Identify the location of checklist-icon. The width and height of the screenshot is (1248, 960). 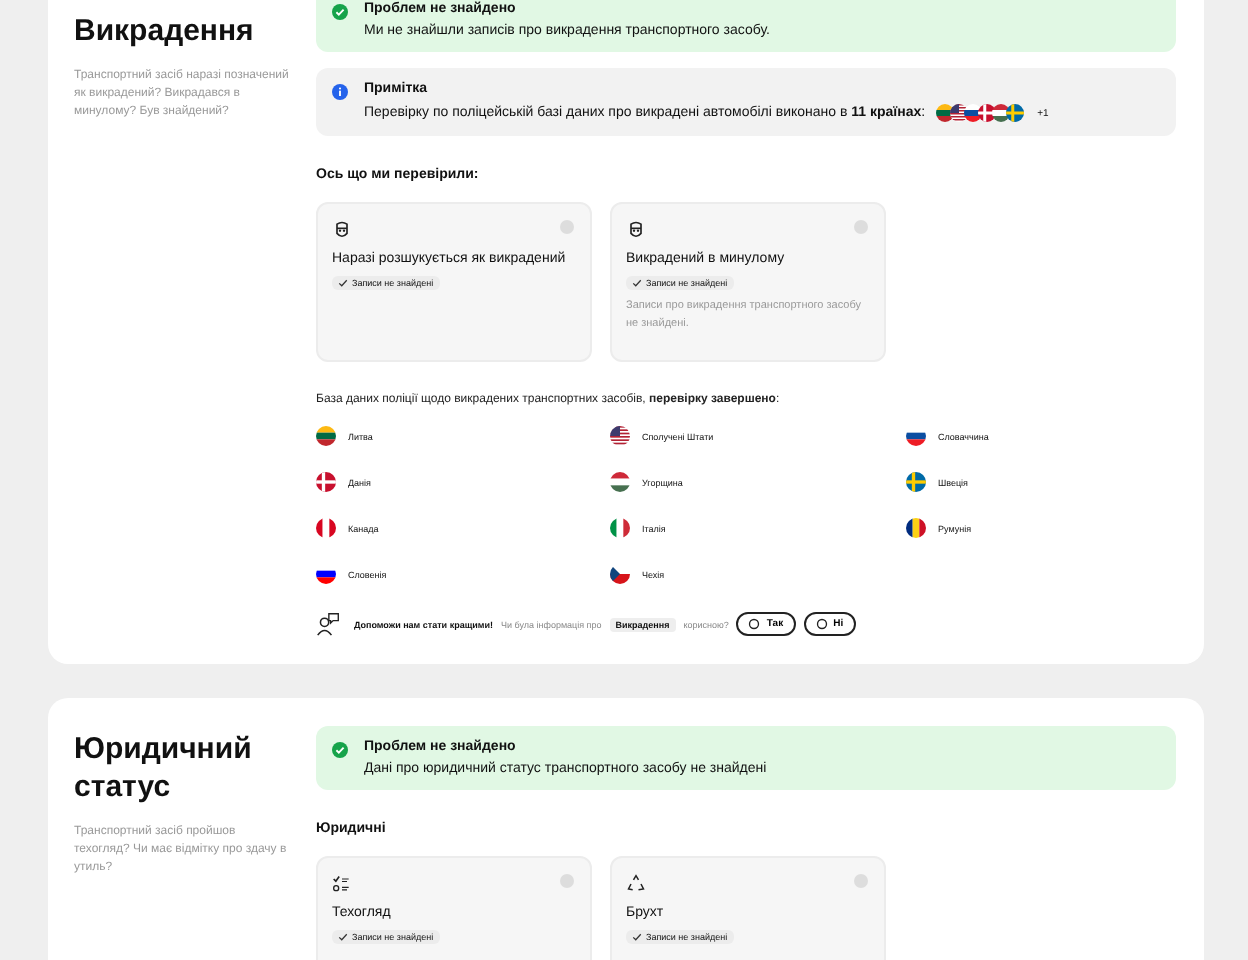
(342, 884).